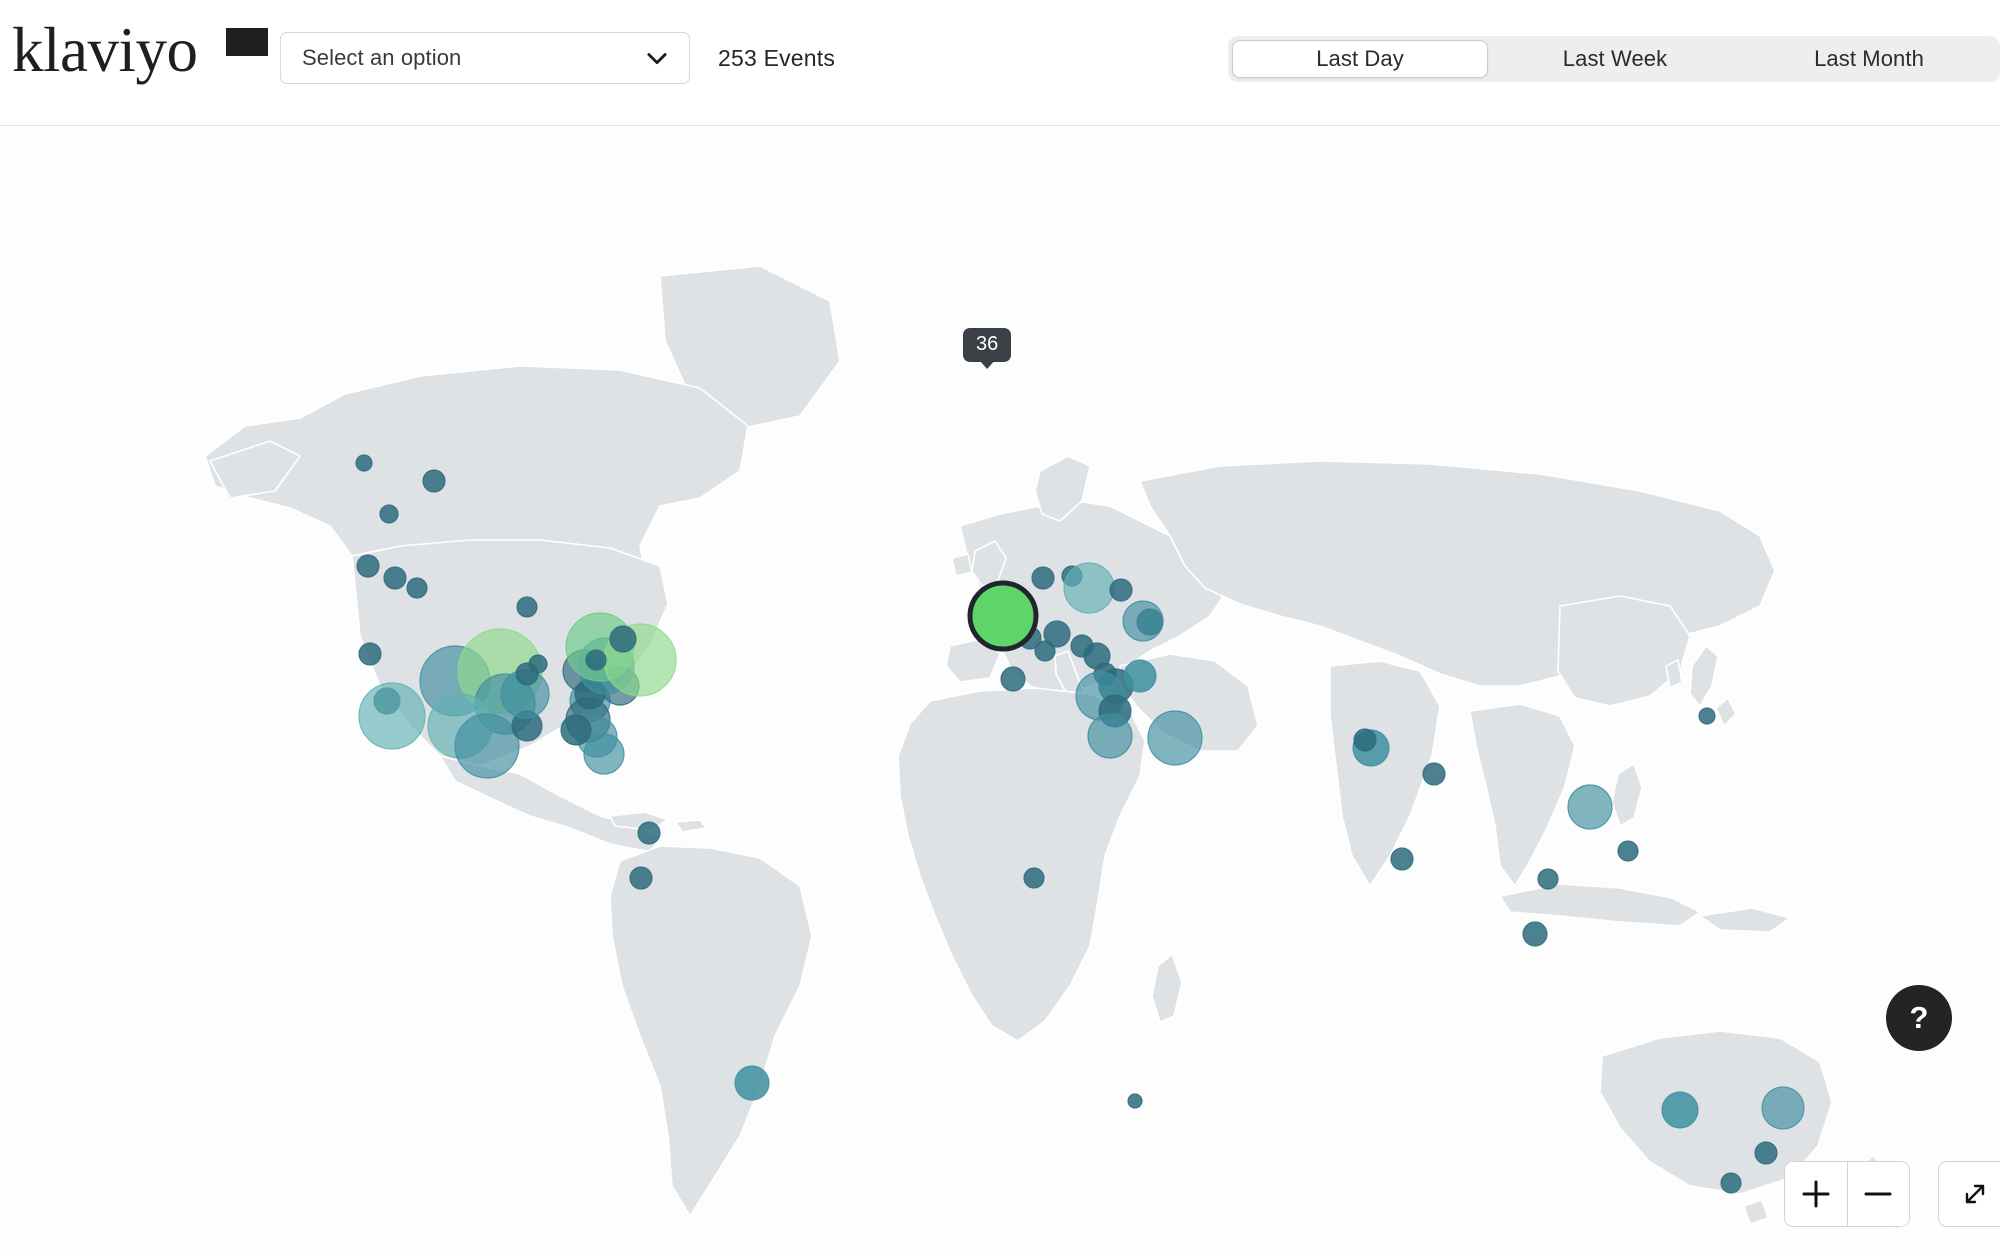  I want to click on klaviyo-flag-icon, so click(247, 45).